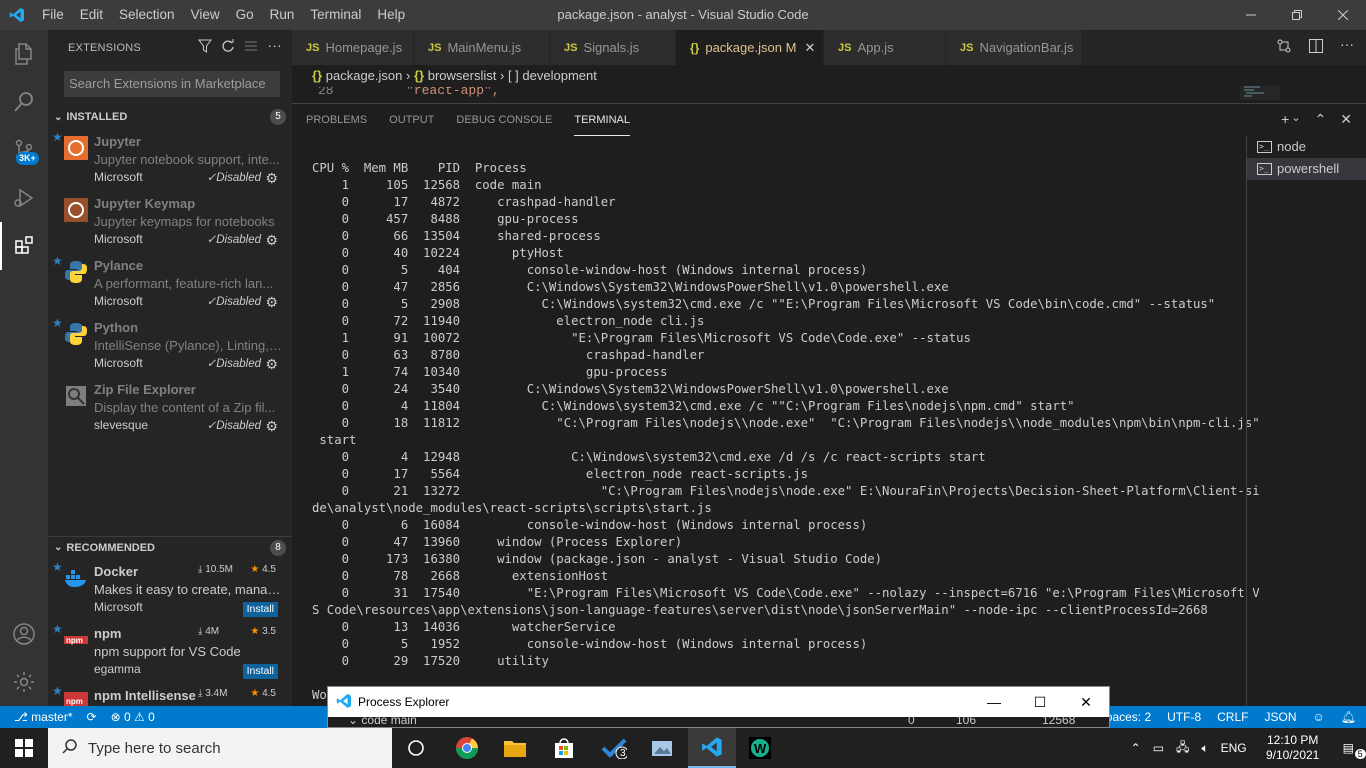  Describe the element at coordinates (1136, 748) in the screenshot. I see `show-hidden-icons: ⌃` at that location.